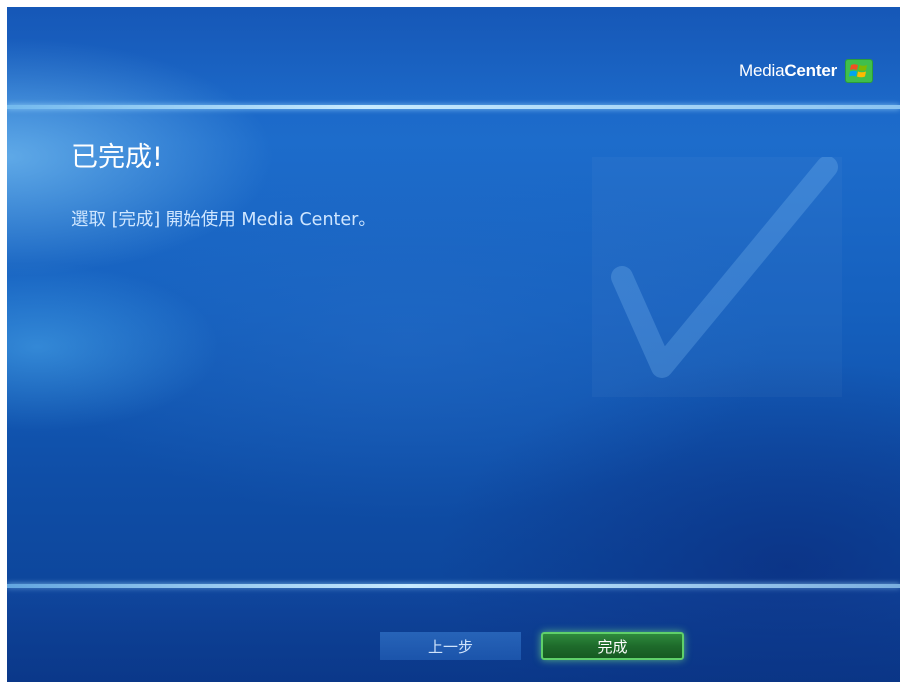 This screenshot has height=684, width=905. I want to click on header-band, so click(453, 57).